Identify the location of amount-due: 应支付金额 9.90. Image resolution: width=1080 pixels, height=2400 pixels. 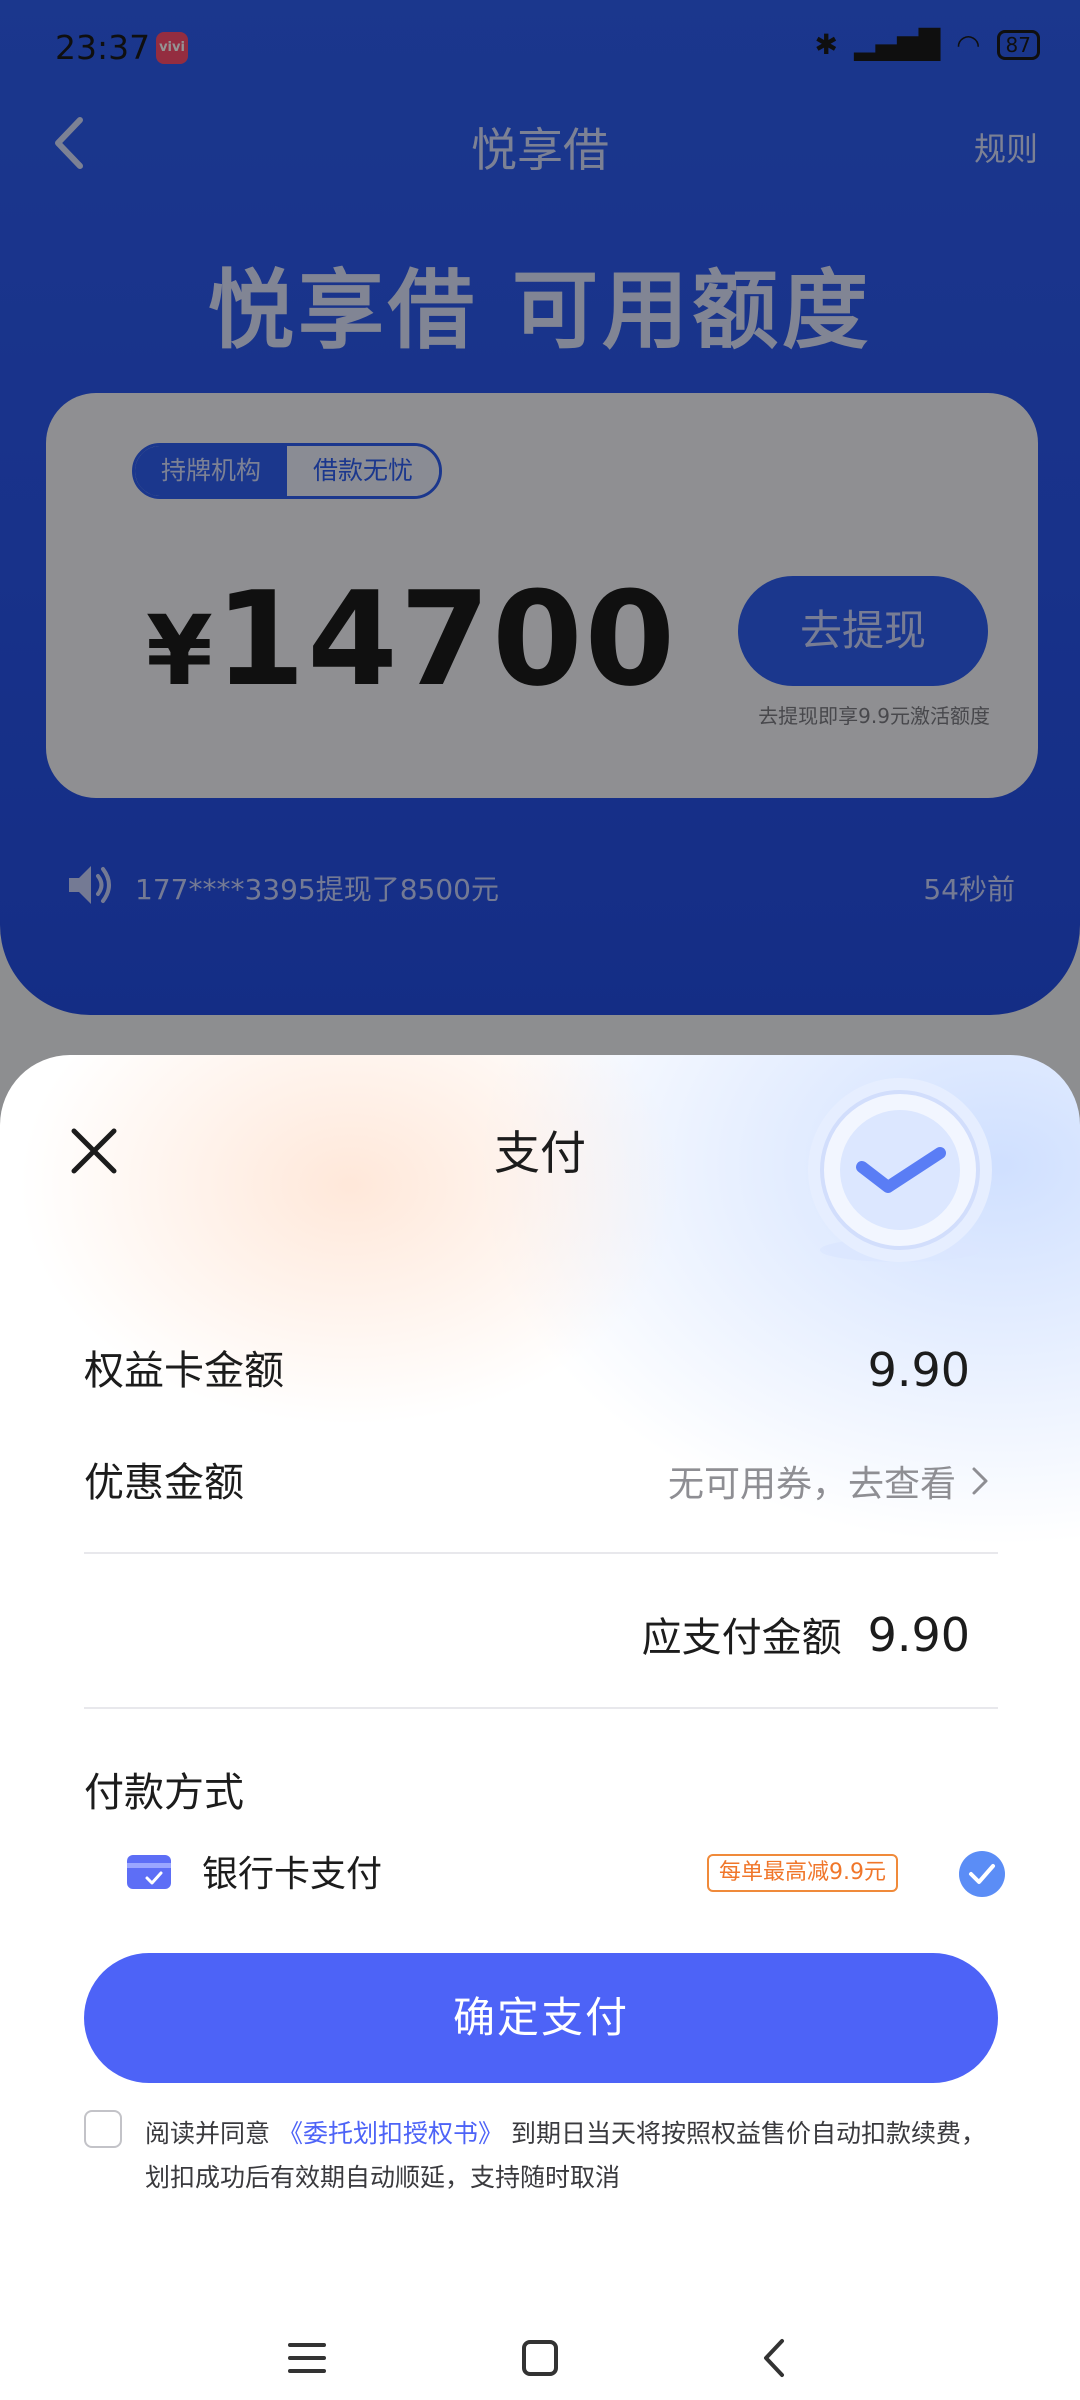
(806, 1634).